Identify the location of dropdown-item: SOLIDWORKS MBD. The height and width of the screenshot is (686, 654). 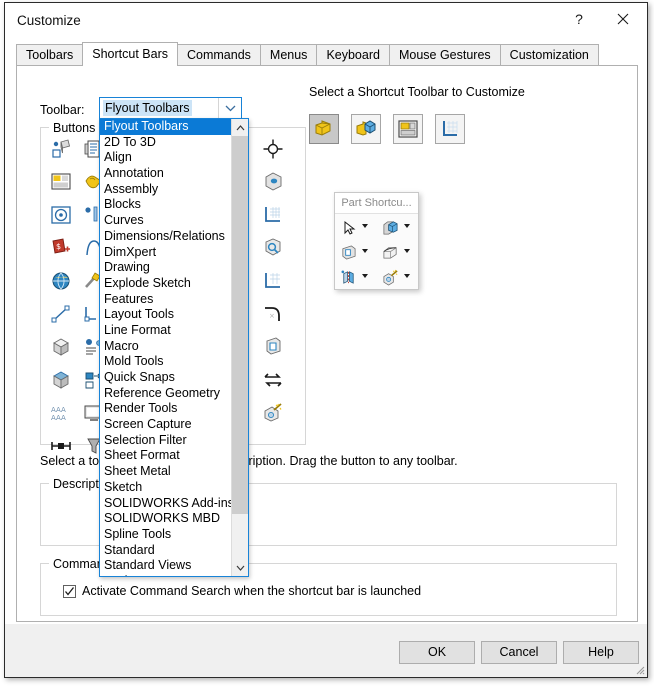
(165, 519).